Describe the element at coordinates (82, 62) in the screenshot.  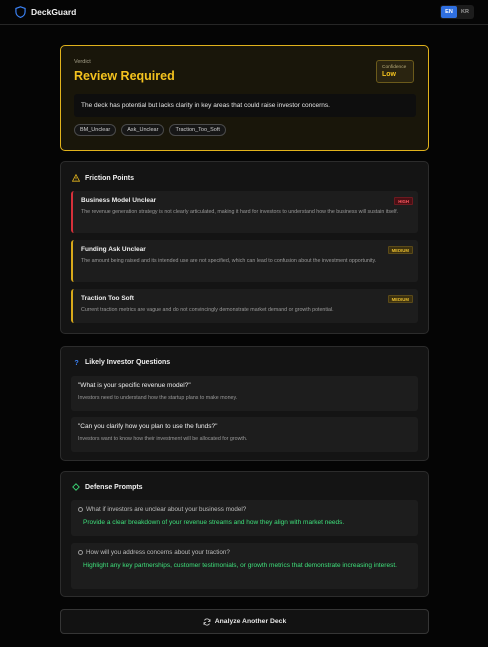
I see `verdict-label: Verdict` at that location.